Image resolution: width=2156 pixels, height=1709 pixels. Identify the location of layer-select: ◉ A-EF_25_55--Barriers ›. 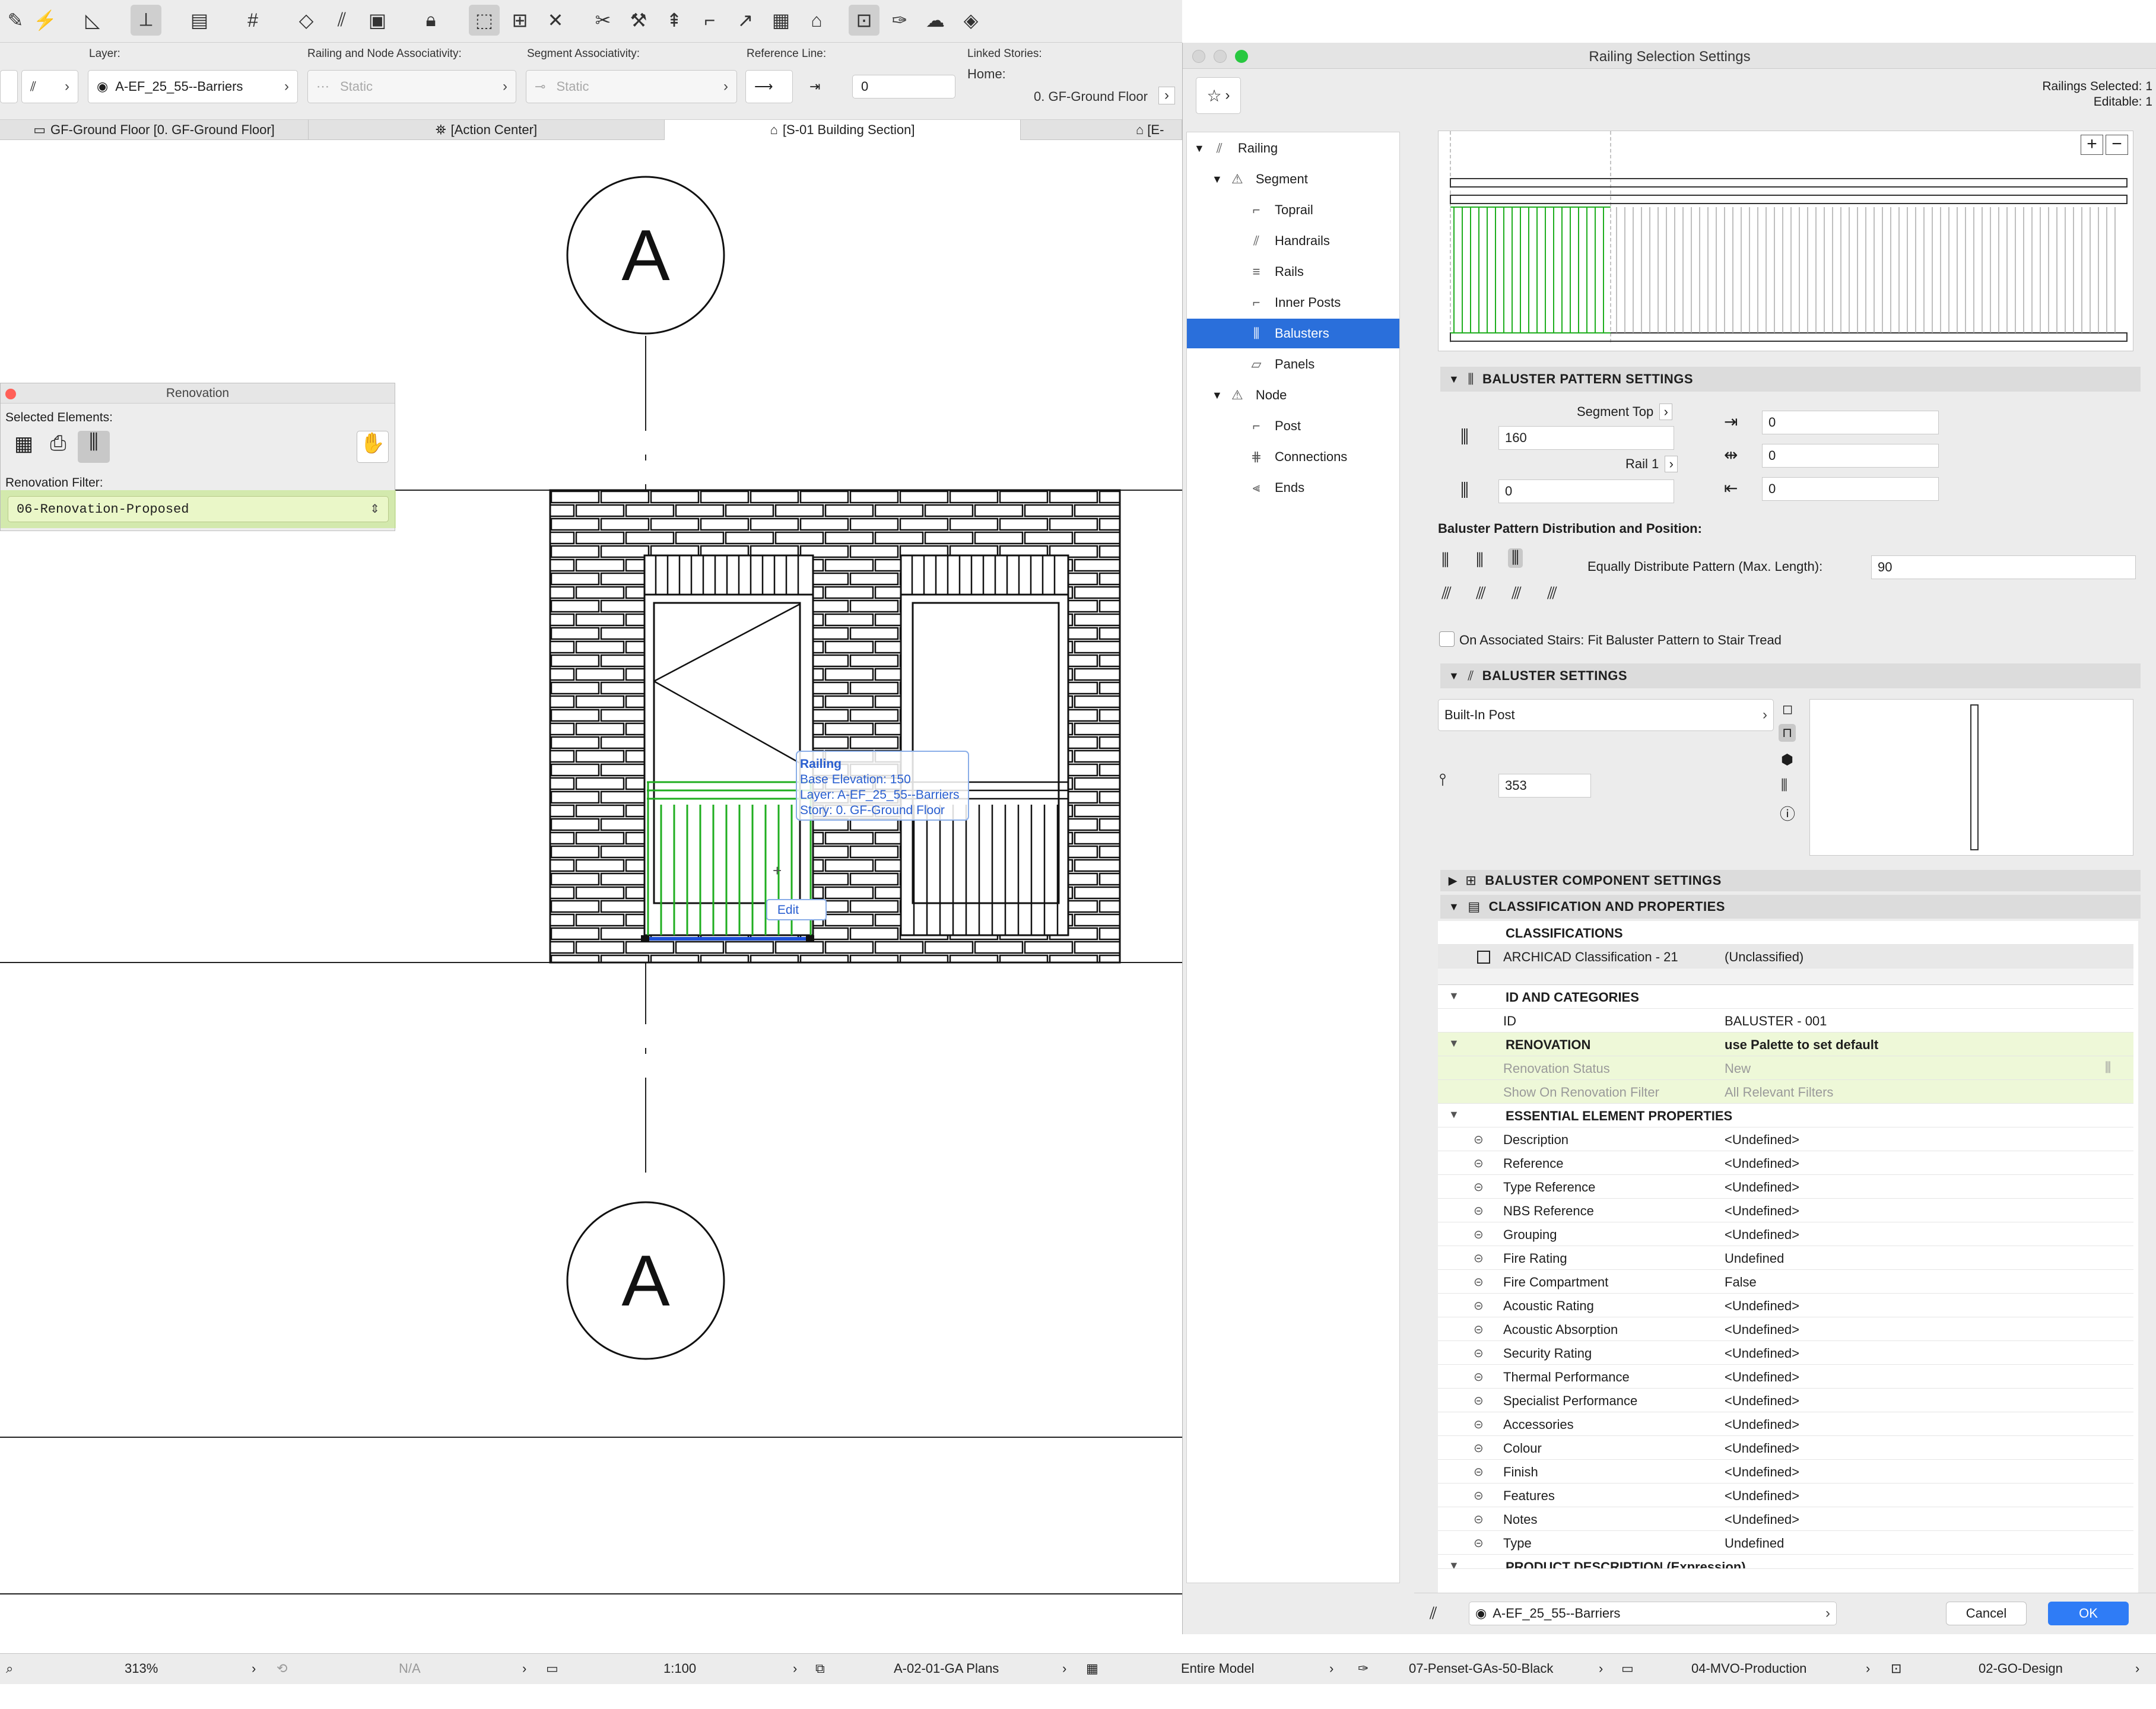
(193, 86).